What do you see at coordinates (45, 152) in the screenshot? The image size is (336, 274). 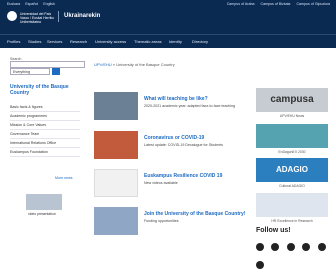 I see `sidebar-item-euskampus: Euskampus Foundation` at bounding box center [45, 152].